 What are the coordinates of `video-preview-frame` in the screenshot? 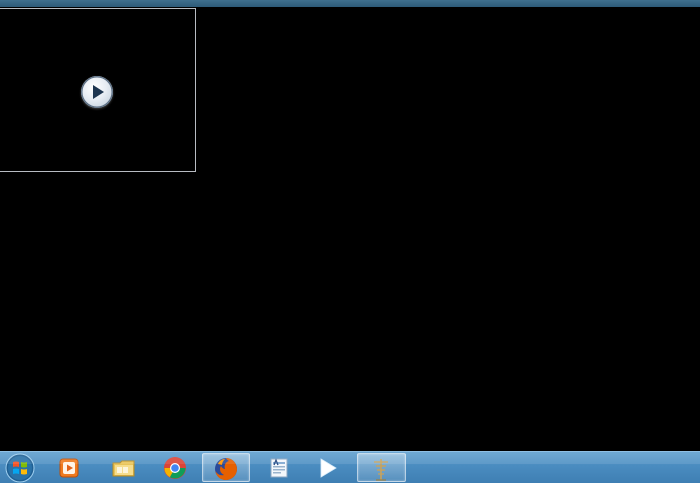 It's located at (98, 90).